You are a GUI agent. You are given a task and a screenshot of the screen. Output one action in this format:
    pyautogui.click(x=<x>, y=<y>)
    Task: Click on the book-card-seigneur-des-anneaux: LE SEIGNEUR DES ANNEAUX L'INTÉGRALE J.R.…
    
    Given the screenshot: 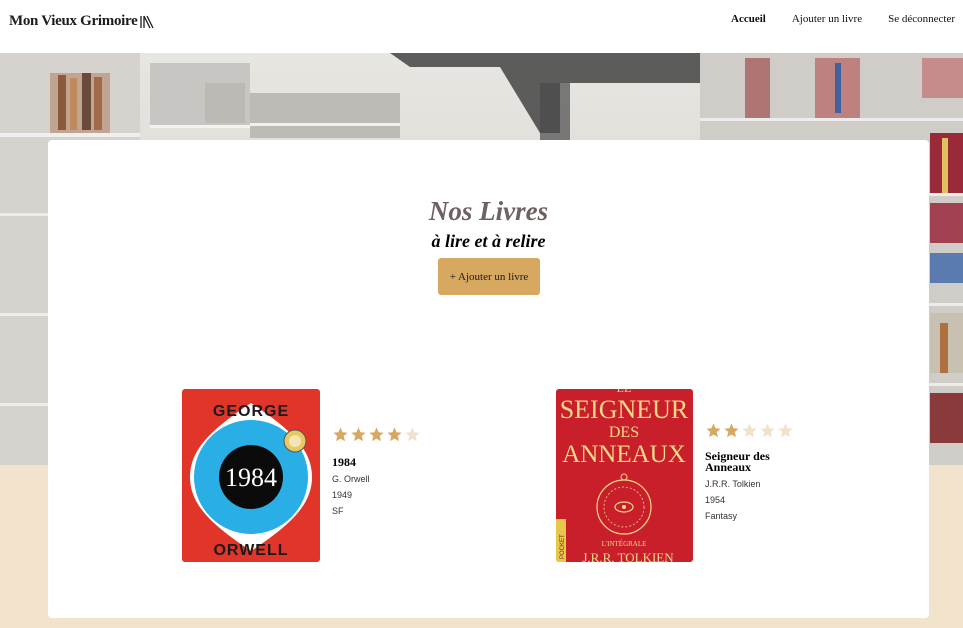 What is the action you would take?
    pyautogui.click(x=675, y=475)
    